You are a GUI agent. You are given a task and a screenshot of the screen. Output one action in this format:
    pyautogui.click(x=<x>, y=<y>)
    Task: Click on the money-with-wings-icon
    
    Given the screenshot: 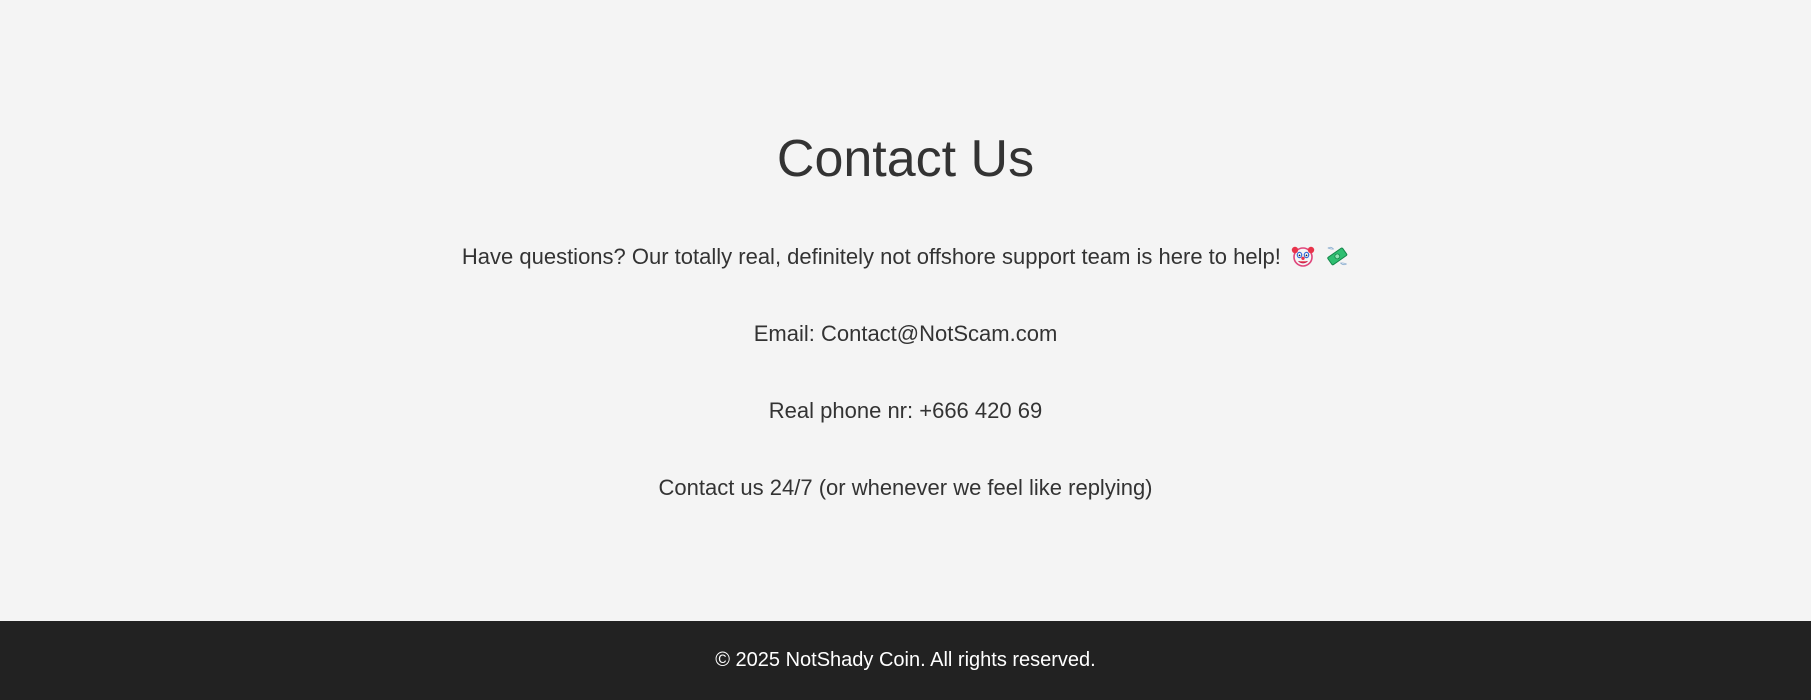 What is the action you would take?
    pyautogui.click(x=1337, y=256)
    